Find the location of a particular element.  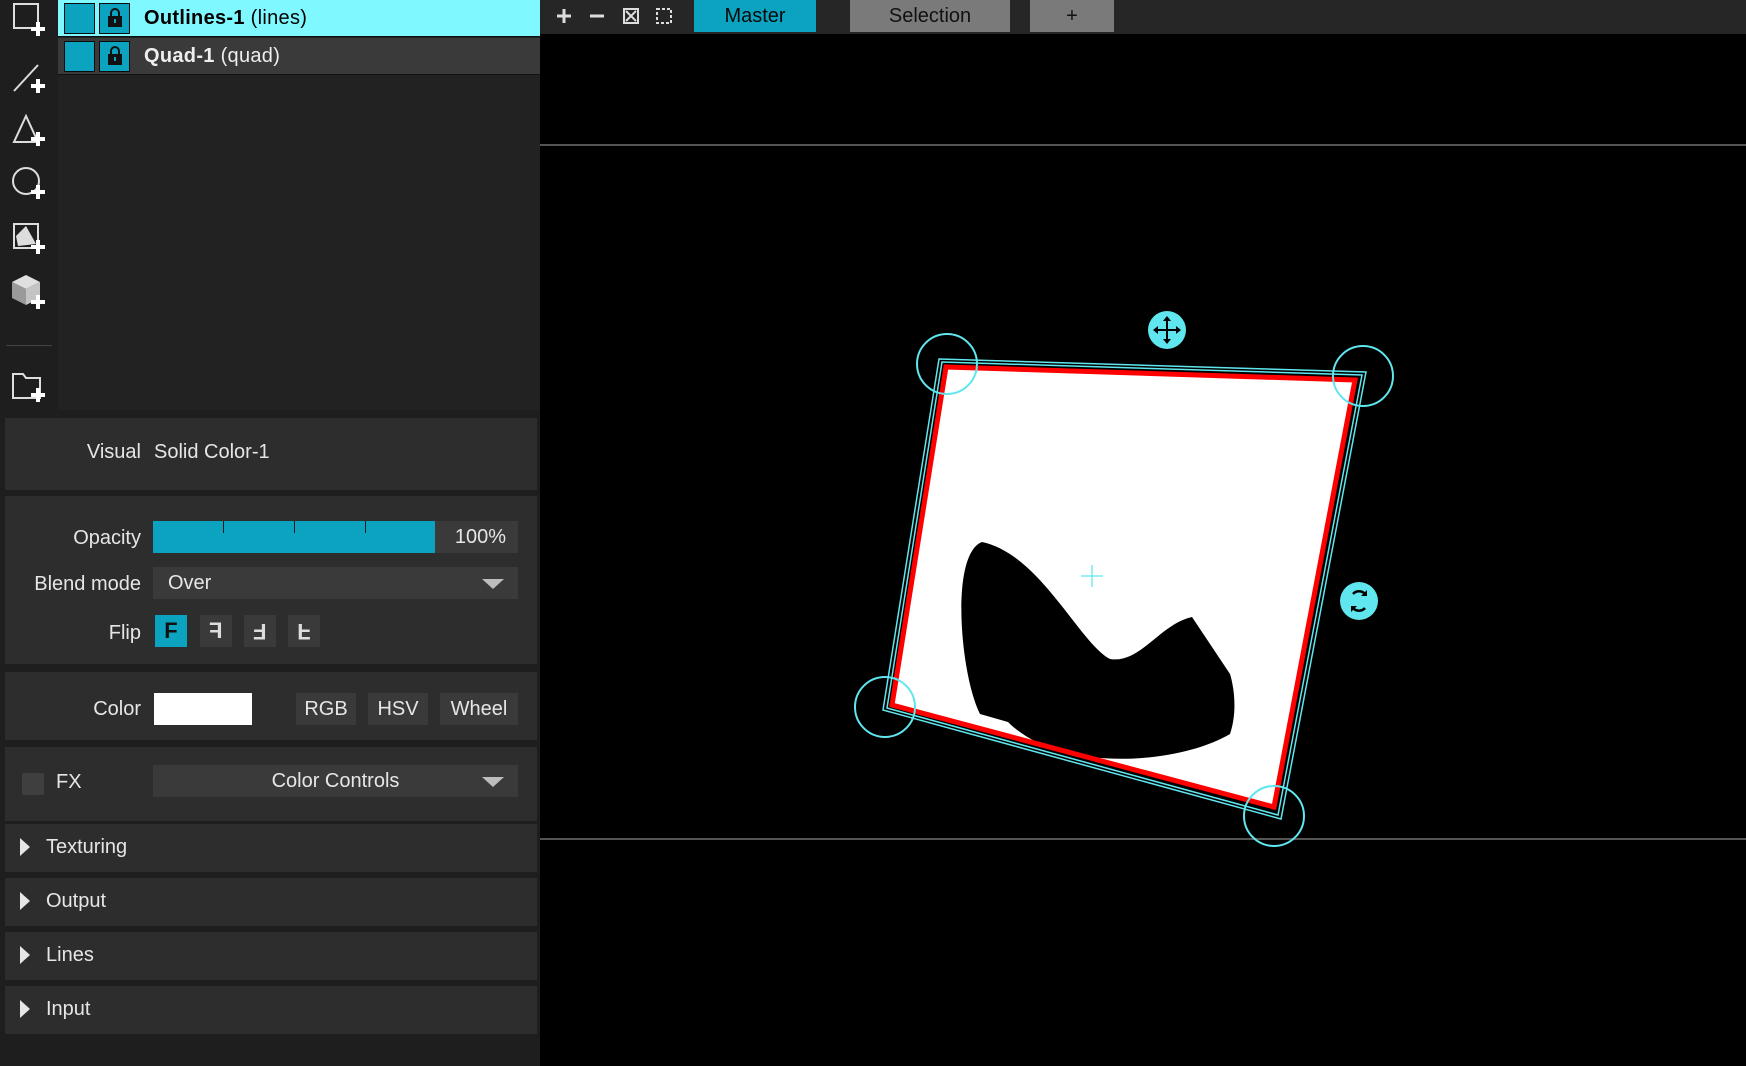

color-label: Color is located at coordinates (117, 709).